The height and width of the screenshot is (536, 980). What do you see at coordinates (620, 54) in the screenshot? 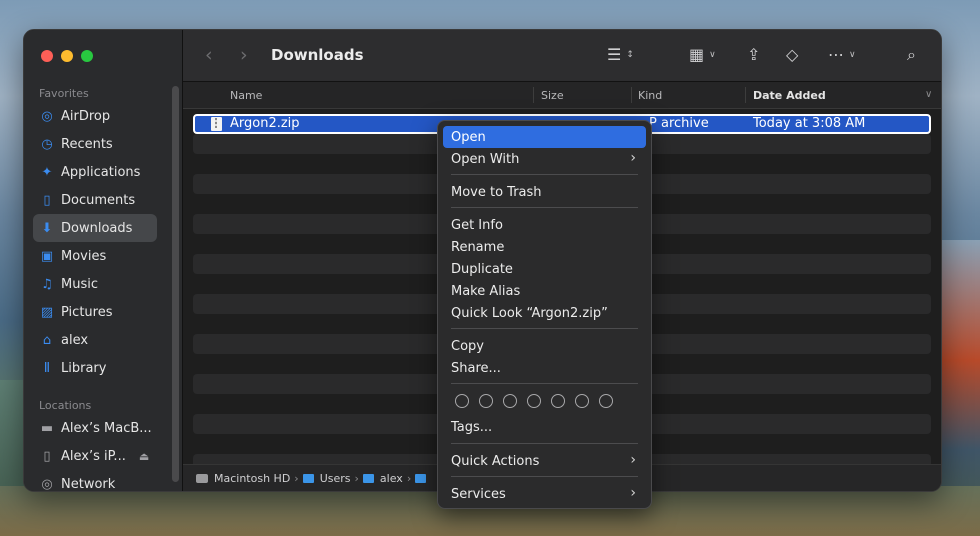
I see `view-options-button: ☰ ↕` at bounding box center [620, 54].